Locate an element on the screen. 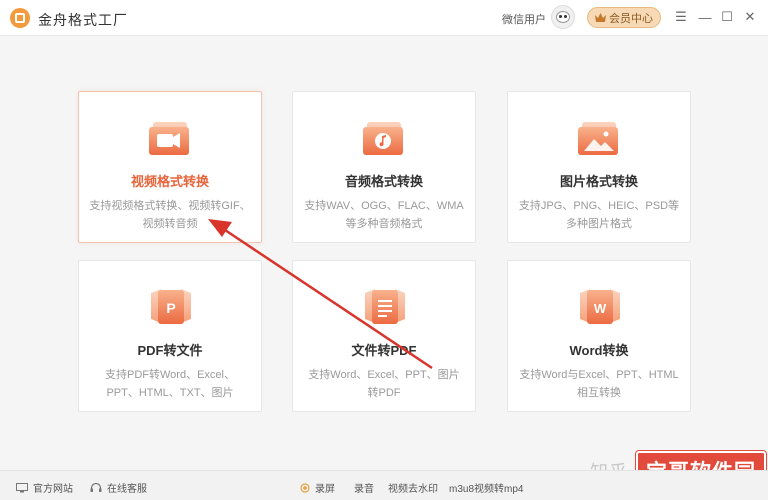  headset-icon is located at coordinates (96, 487).